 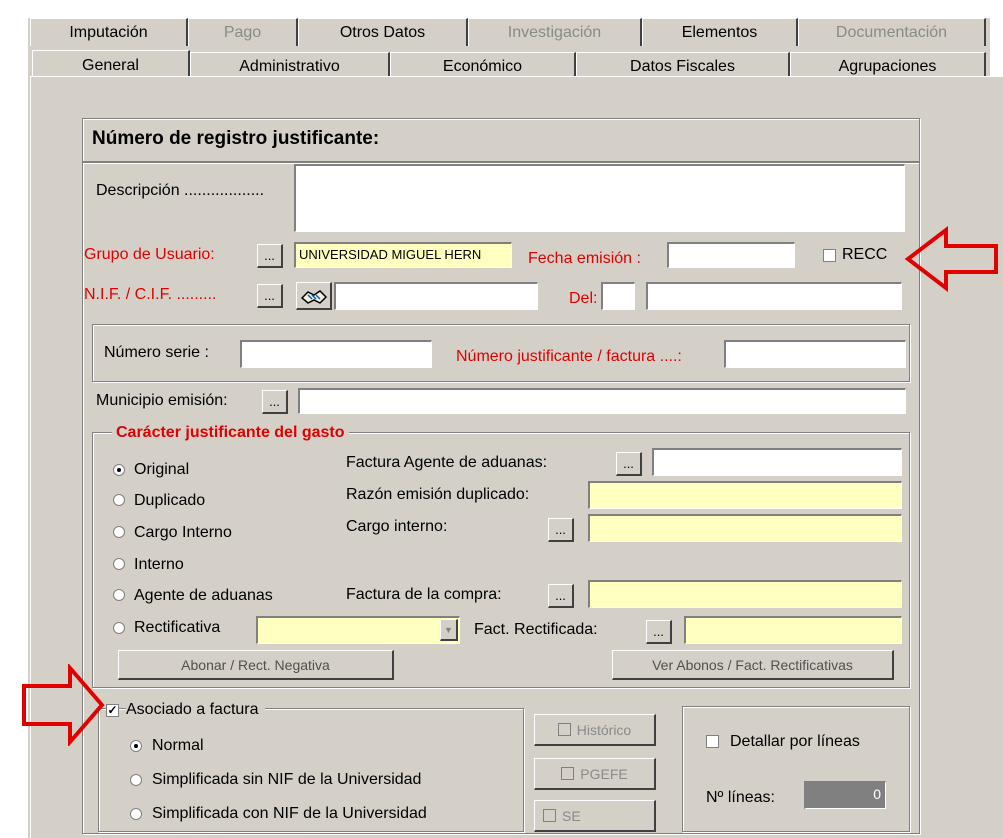 What do you see at coordinates (599, 198) in the screenshot?
I see `descripcion-textarea` at bounding box center [599, 198].